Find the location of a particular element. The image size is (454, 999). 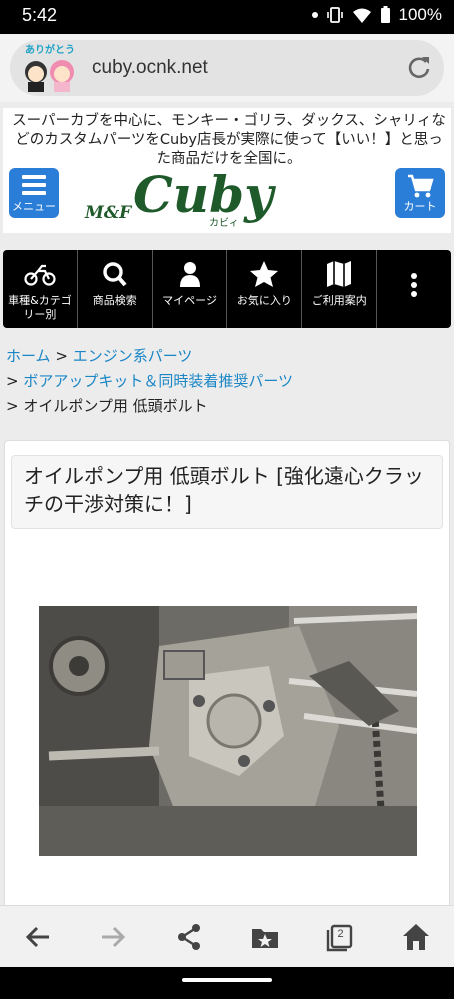

status-time: 5:42 is located at coordinates (40, 15).